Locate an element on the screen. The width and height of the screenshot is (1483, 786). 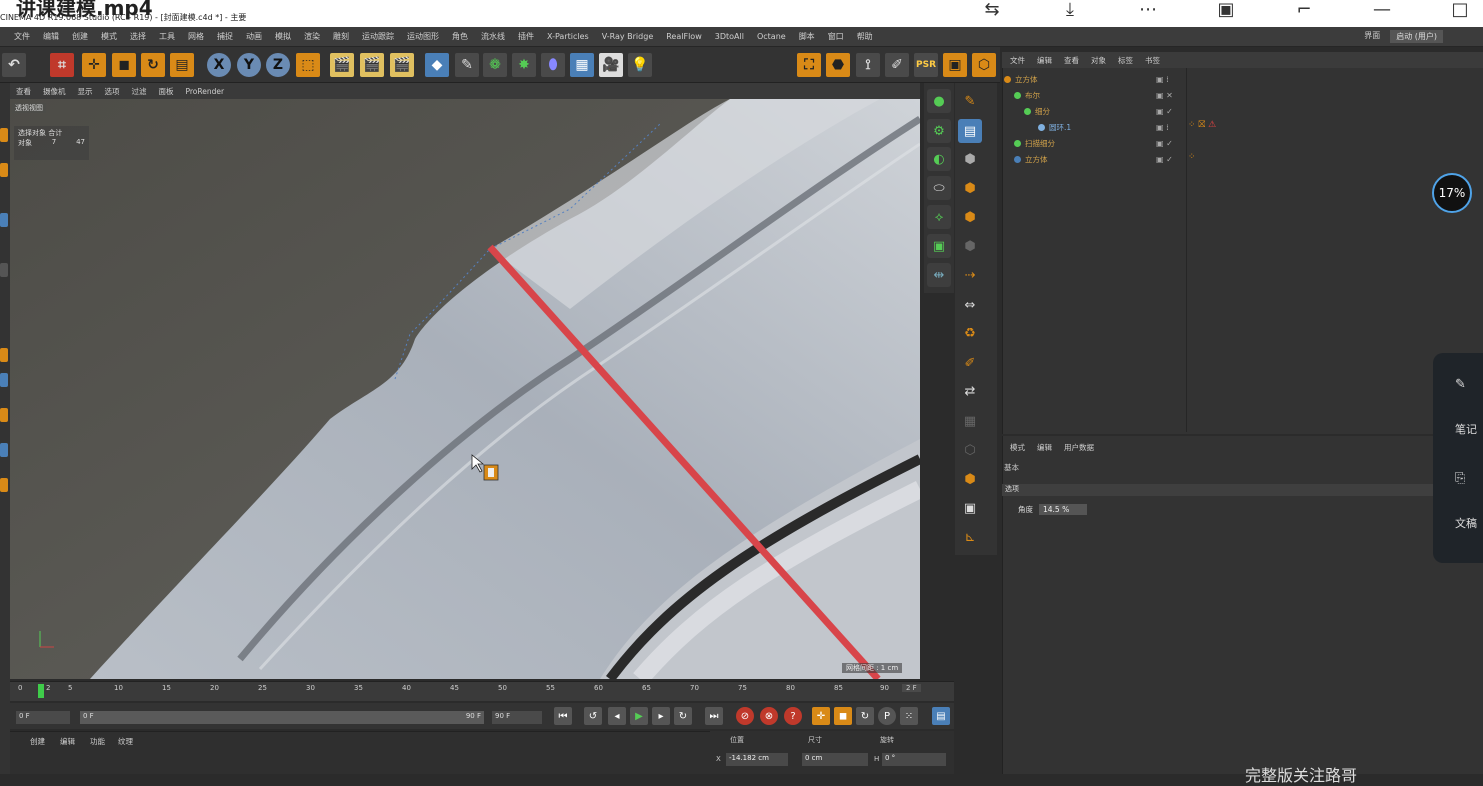
menu-item: 运动图形 is located at coordinates (423, 36).